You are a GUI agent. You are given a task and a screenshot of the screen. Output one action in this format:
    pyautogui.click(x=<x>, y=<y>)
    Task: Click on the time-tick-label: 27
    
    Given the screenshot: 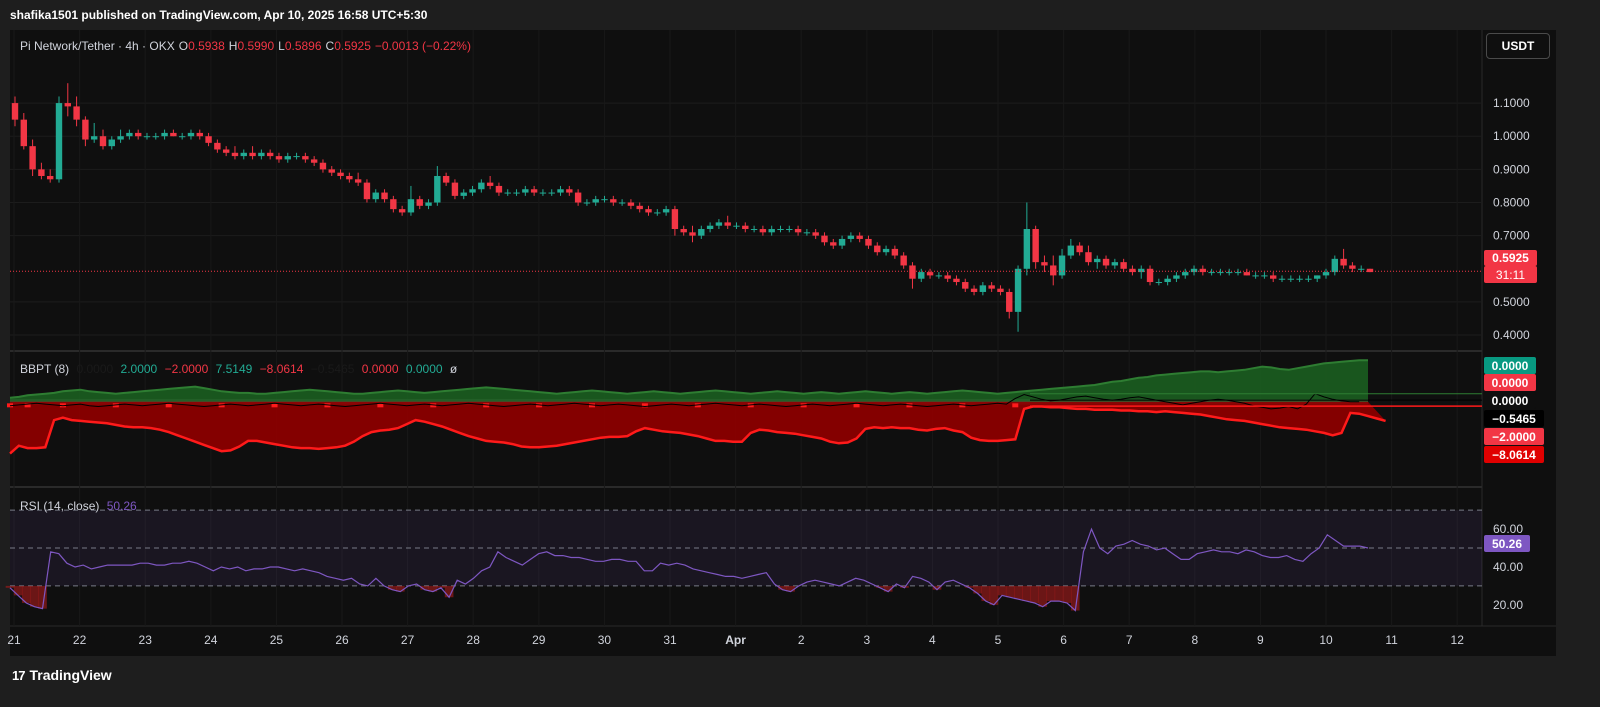 What is the action you would take?
    pyautogui.click(x=408, y=640)
    